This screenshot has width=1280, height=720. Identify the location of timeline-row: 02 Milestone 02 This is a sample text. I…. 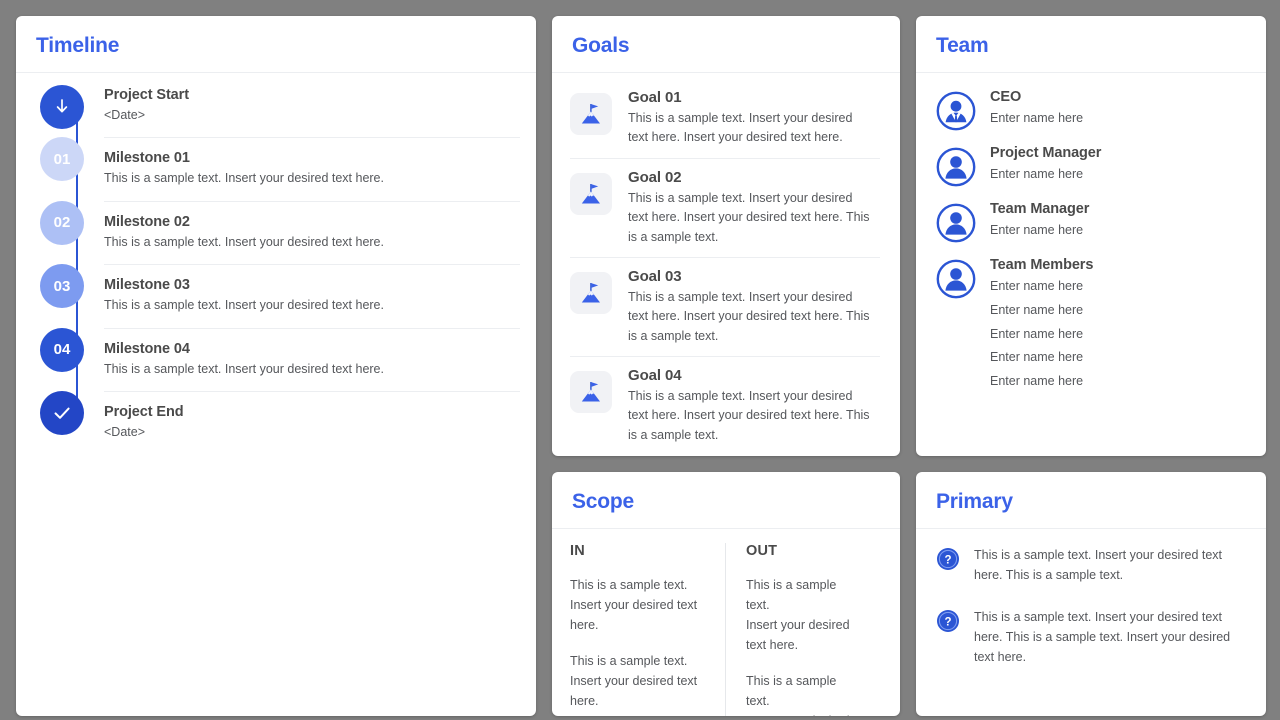
(277, 231).